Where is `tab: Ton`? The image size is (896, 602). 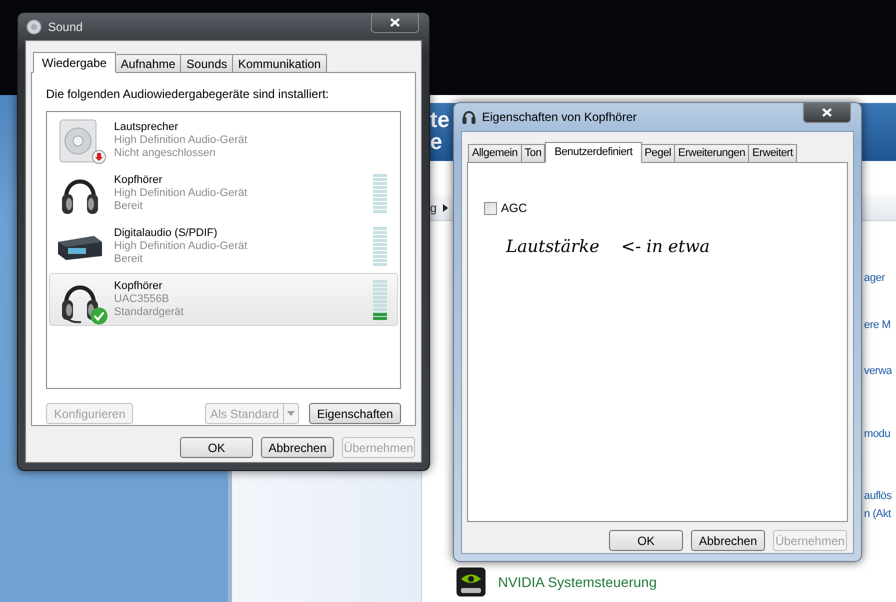
tab: Ton is located at coordinates (533, 153).